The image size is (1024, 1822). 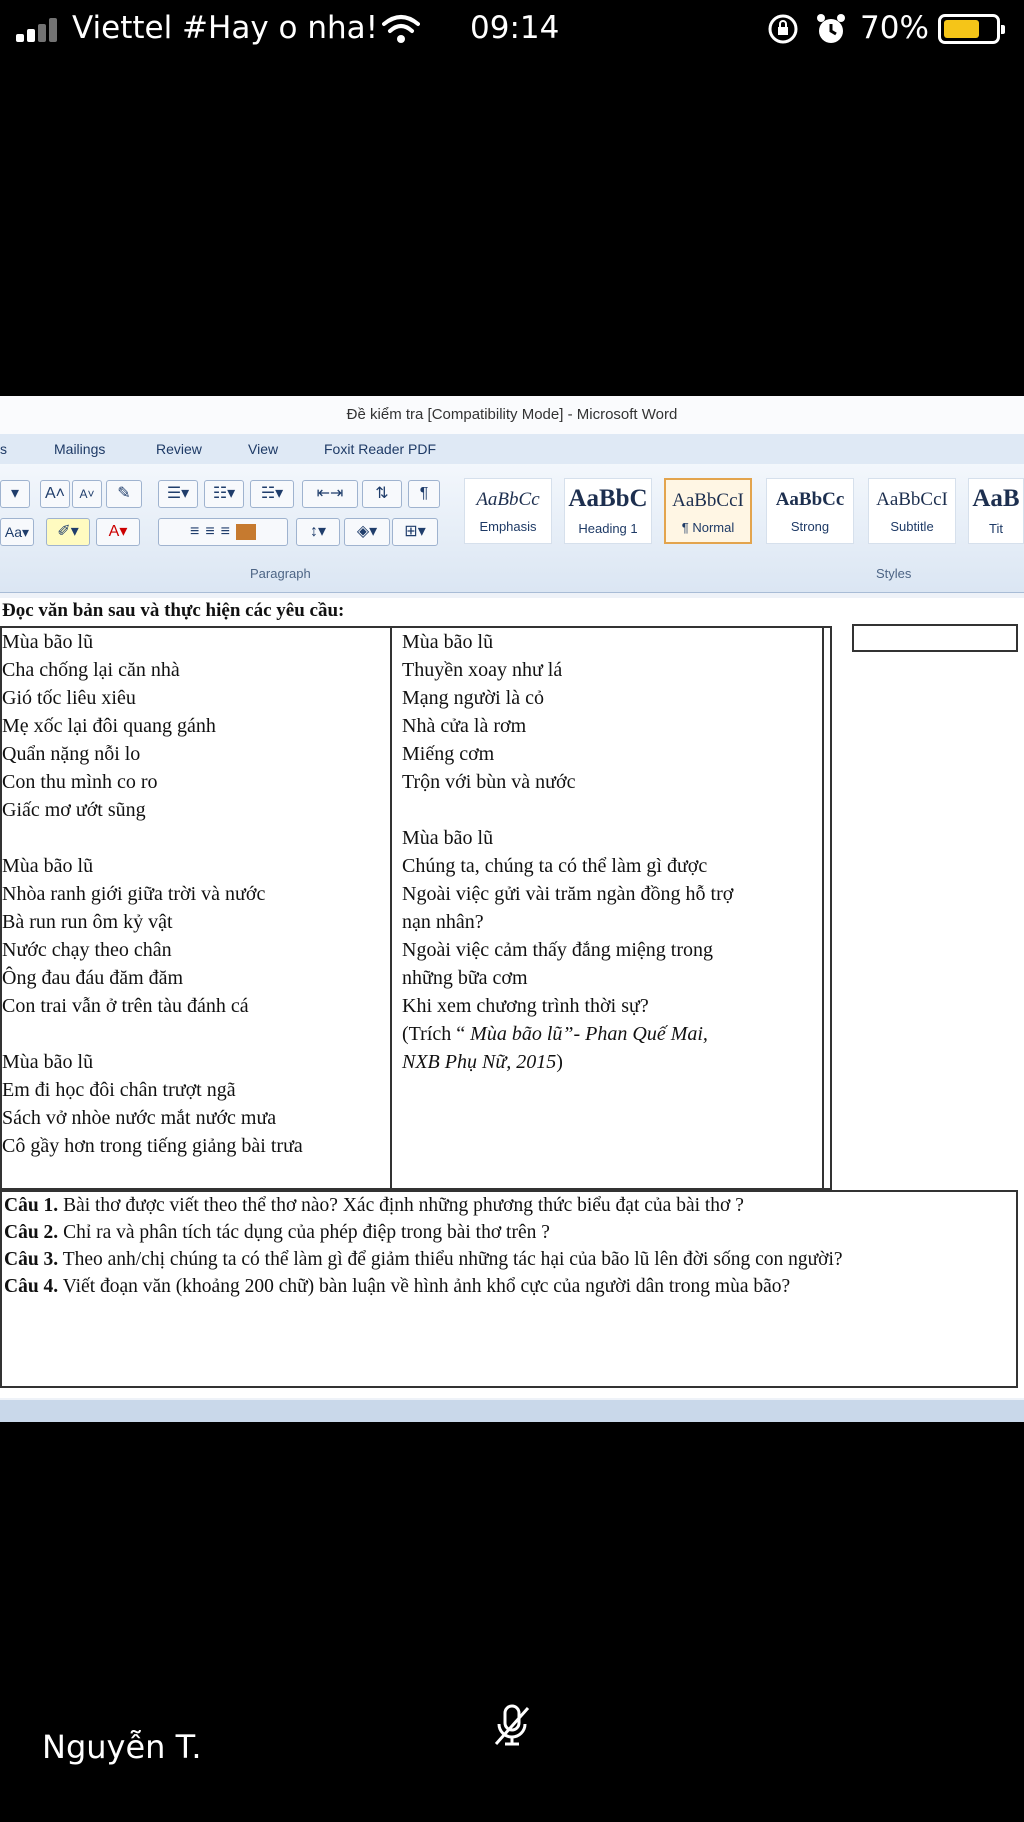 I want to click on shading-button: ◈▾, so click(x=367, y=532).